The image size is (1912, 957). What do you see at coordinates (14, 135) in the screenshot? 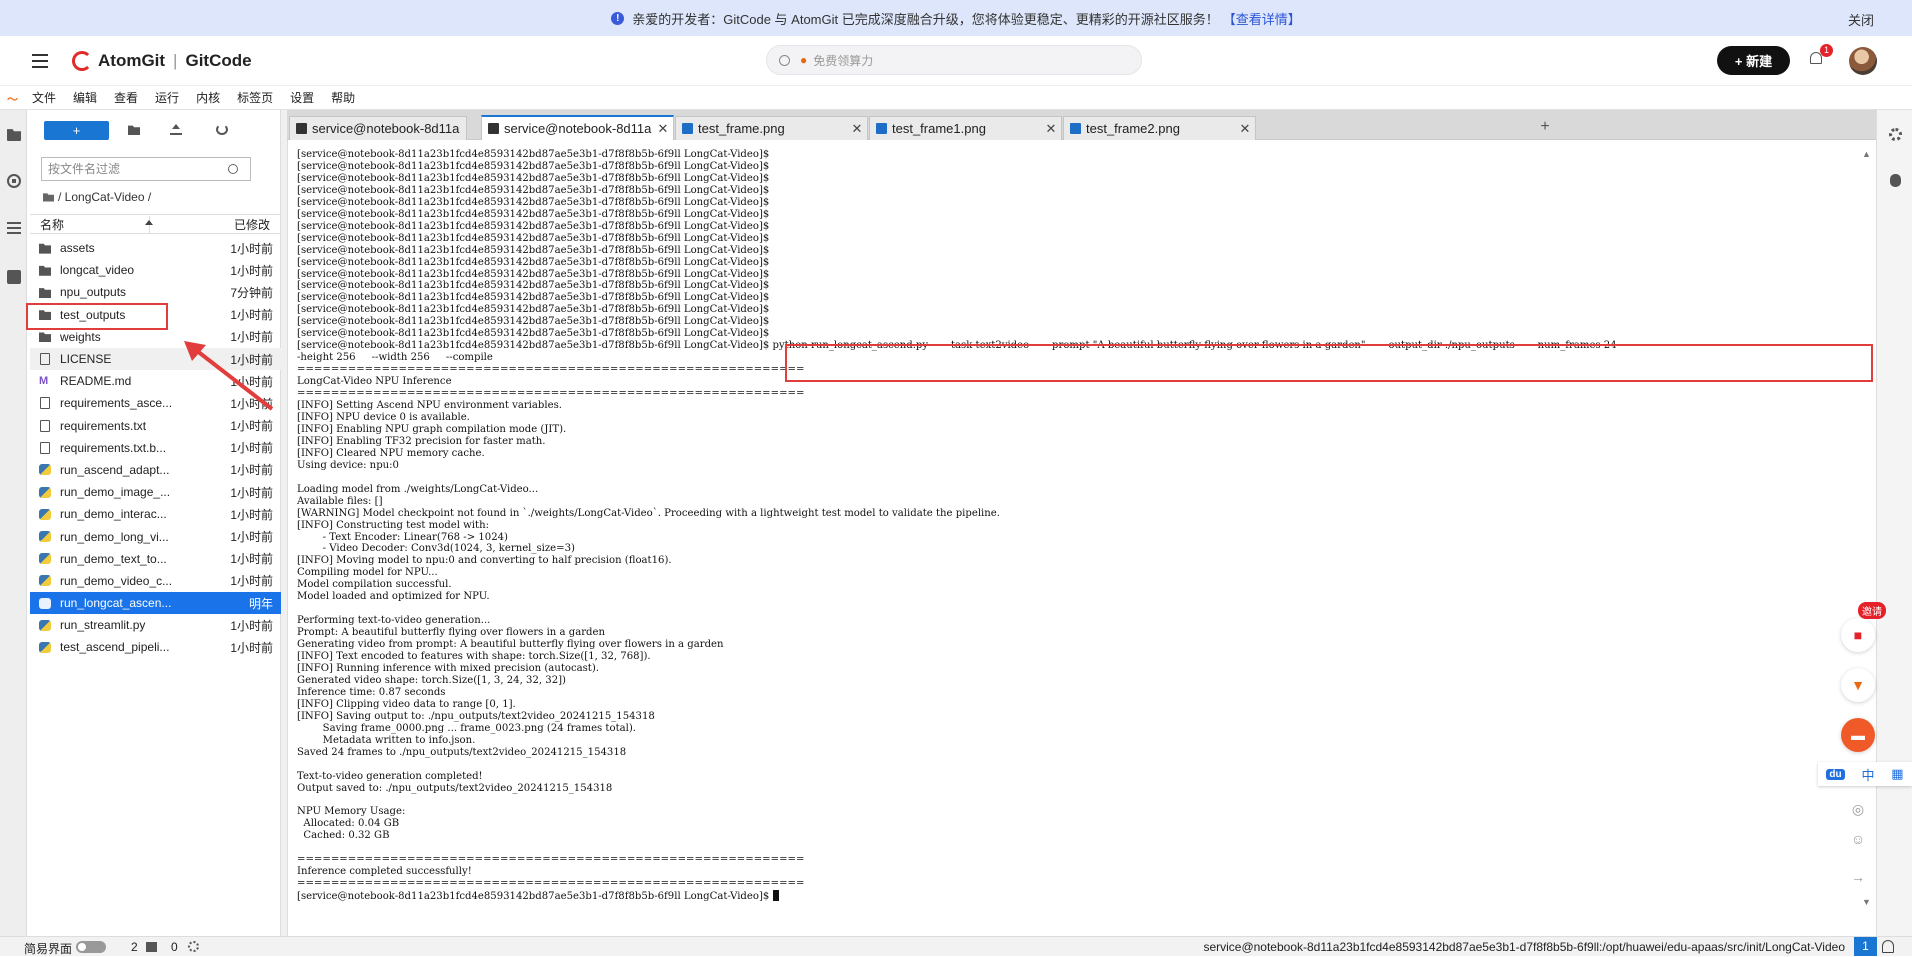
I see `file-browser-folder-icon` at bounding box center [14, 135].